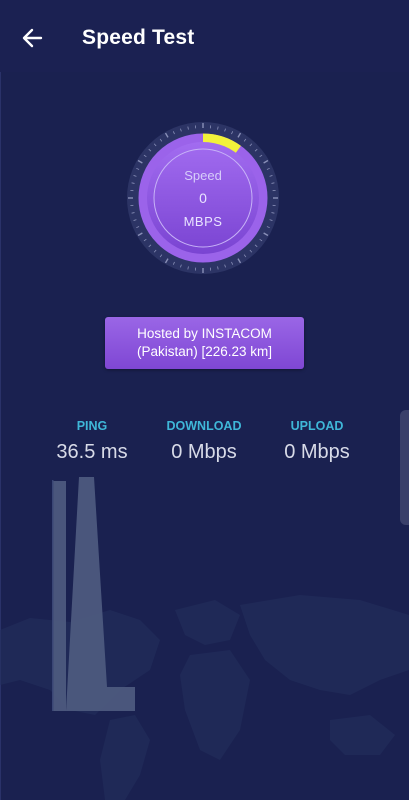 The image size is (409, 800). Describe the element at coordinates (204, 333) in the screenshot. I see `server-host-label: Hosted by INSTACOM` at that location.